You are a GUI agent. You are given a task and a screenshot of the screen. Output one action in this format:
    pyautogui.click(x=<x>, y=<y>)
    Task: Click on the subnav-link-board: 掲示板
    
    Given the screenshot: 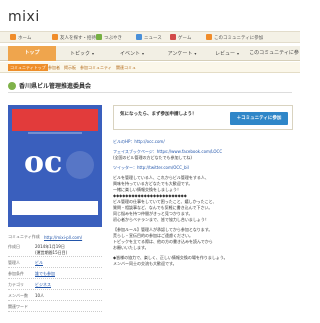 What is the action you would take?
    pyautogui.click(x=70, y=67)
    